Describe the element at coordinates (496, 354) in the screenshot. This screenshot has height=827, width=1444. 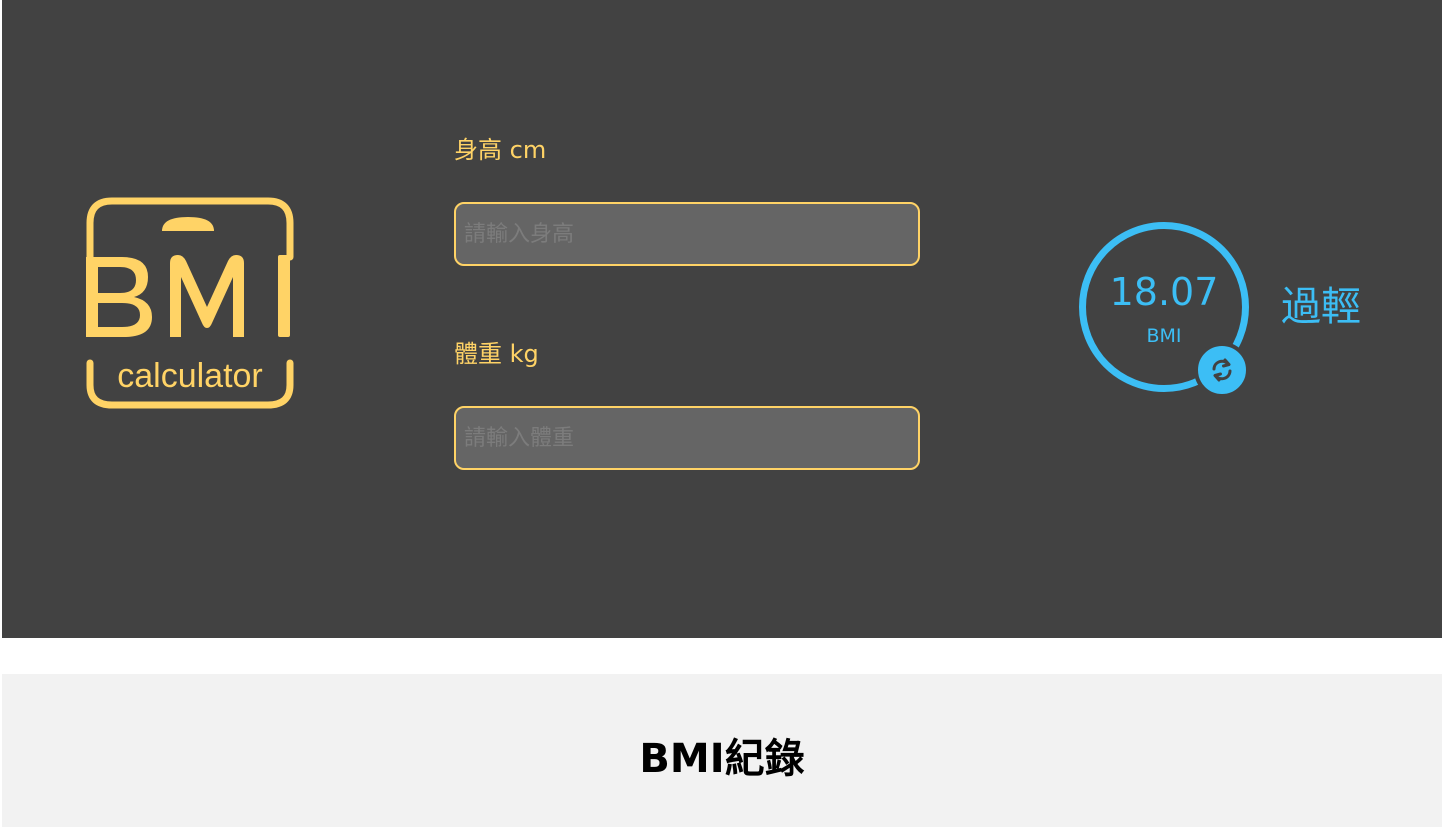
I see `weight-label: 體重 kg` at that location.